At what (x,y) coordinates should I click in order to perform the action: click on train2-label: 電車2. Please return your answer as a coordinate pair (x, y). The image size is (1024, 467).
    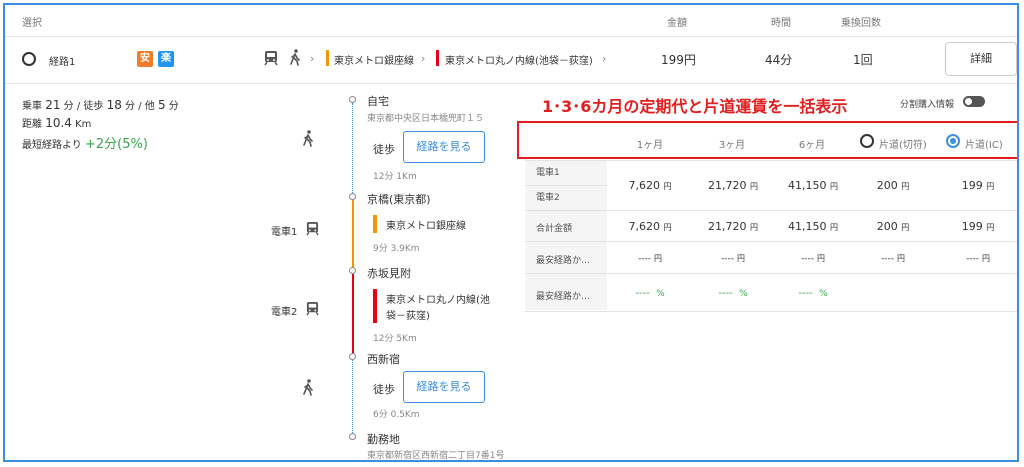
    Looking at the image, I should click on (284, 312).